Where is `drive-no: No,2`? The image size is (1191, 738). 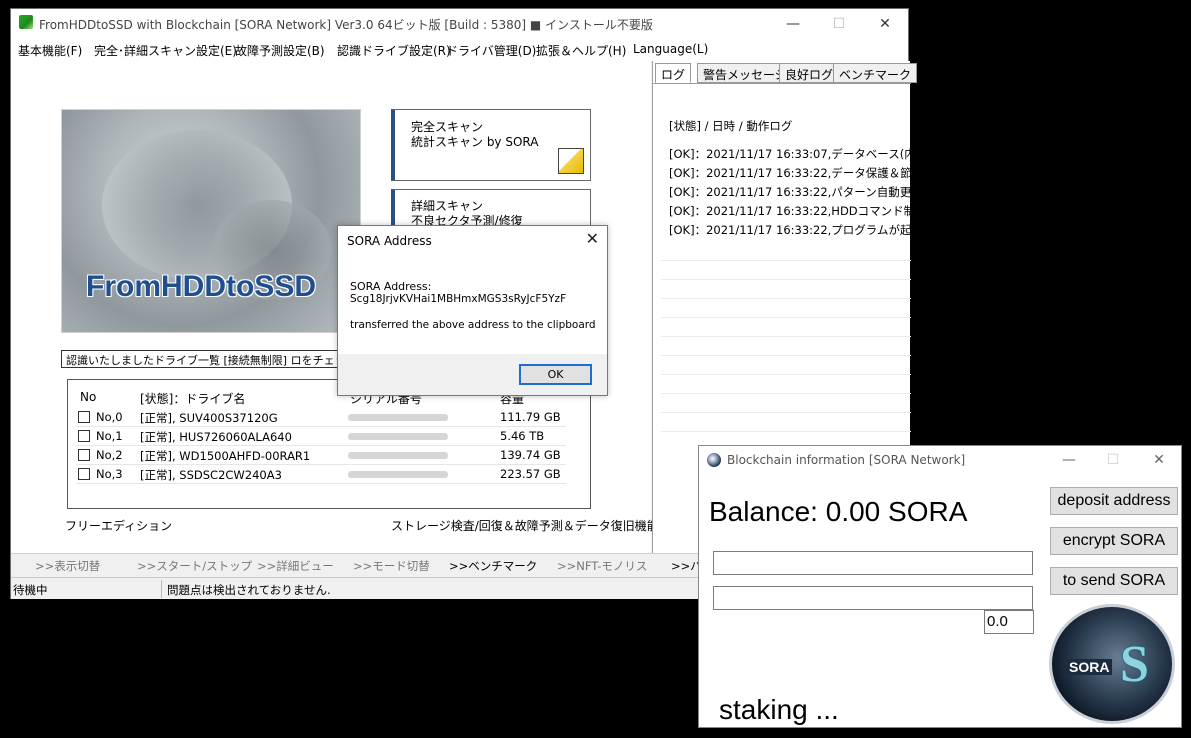
drive-no: No,2 is located at coordinates (109, 455).